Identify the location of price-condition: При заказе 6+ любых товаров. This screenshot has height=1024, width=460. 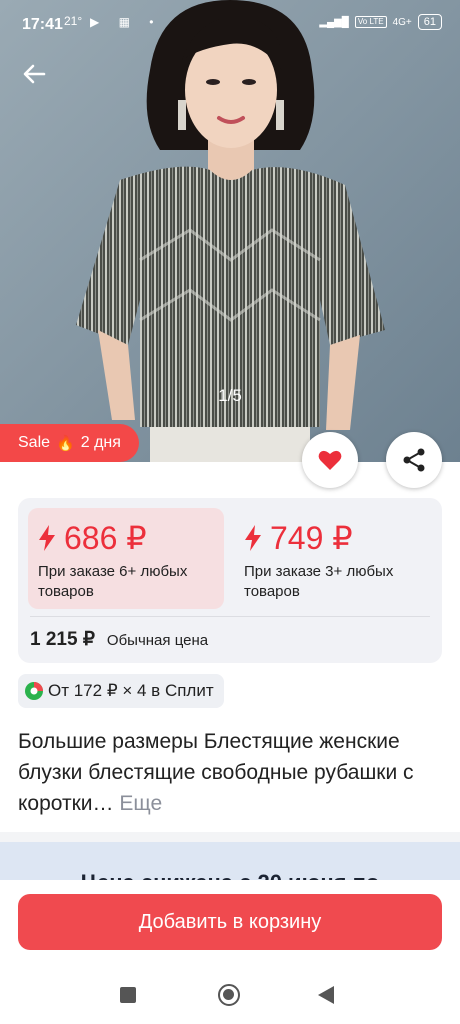
(113, 581).